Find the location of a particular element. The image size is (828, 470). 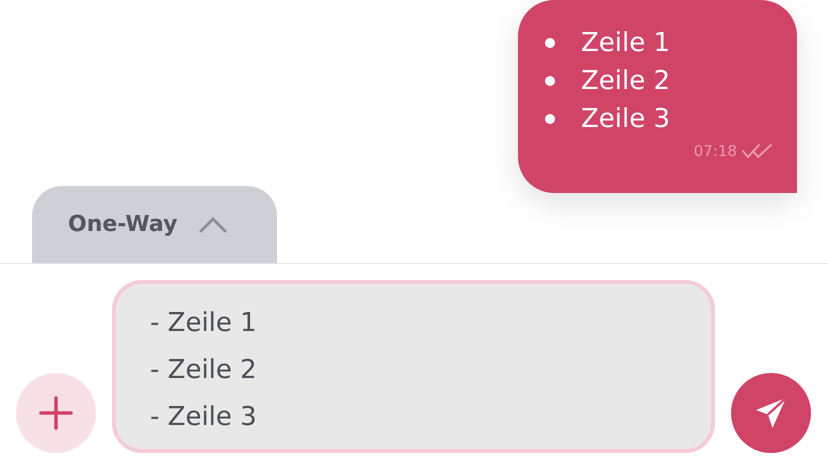

mode-tab: One-Way is located at coordinates (154, 224).